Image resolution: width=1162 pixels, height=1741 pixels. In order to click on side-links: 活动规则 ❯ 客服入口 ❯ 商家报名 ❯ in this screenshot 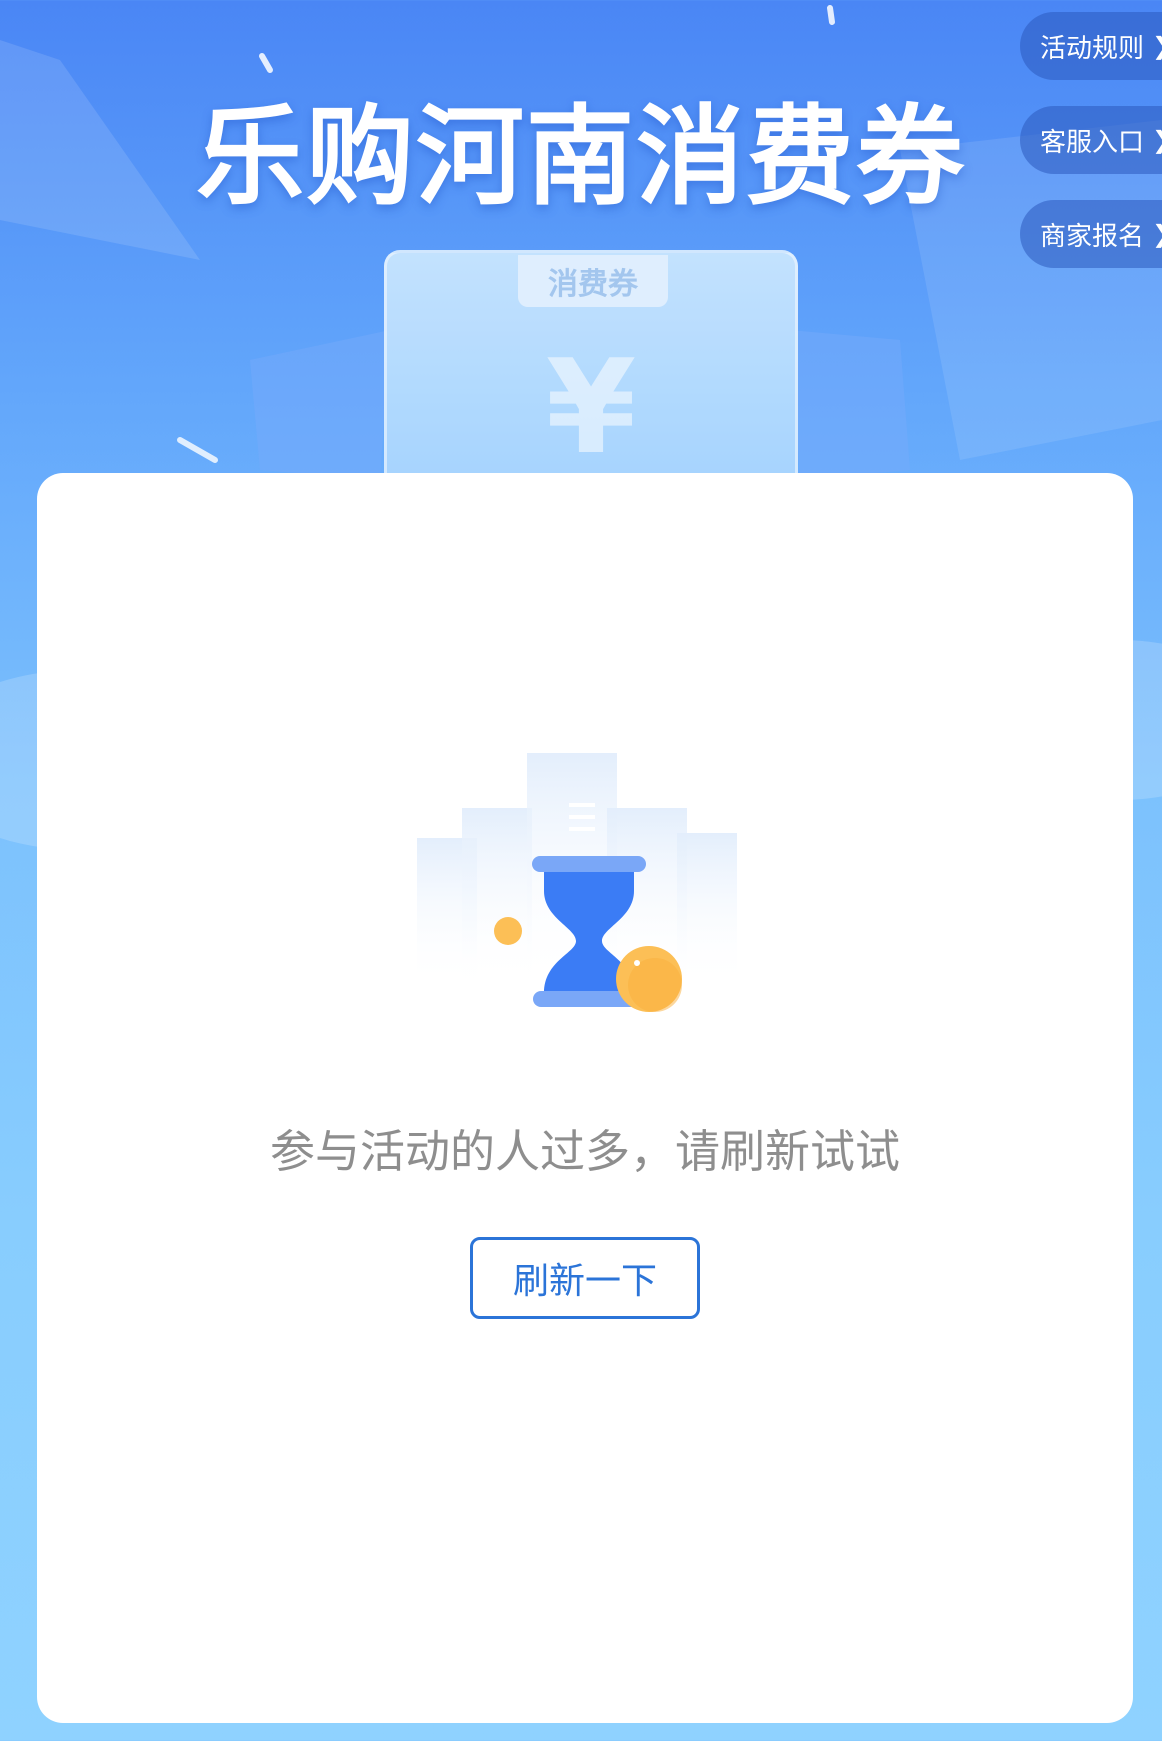, I will do `click(1091, 153)`.